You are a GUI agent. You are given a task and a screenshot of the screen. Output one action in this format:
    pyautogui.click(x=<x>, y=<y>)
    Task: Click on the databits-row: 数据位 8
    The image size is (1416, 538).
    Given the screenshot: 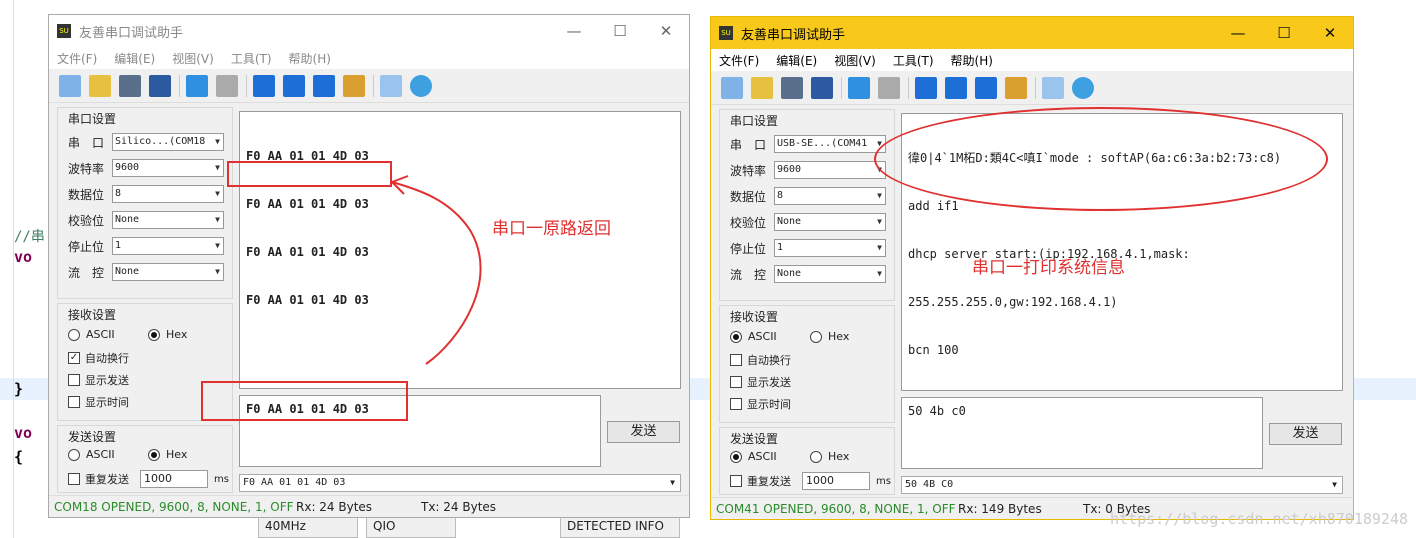 What is the action you would take?
    pyautogui.click(x=146, y=194)
    